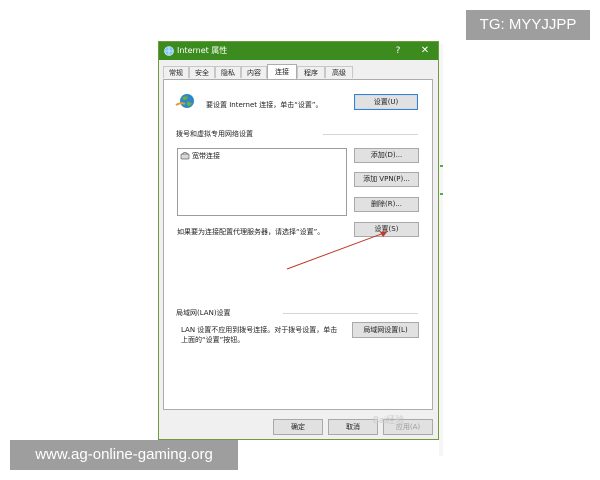 This screenshot has height=480, width=600. What do you see at coordinates (282, 71) in the screenshot?
I see `tab-connections: 连接` at bounding box center [282, 71].